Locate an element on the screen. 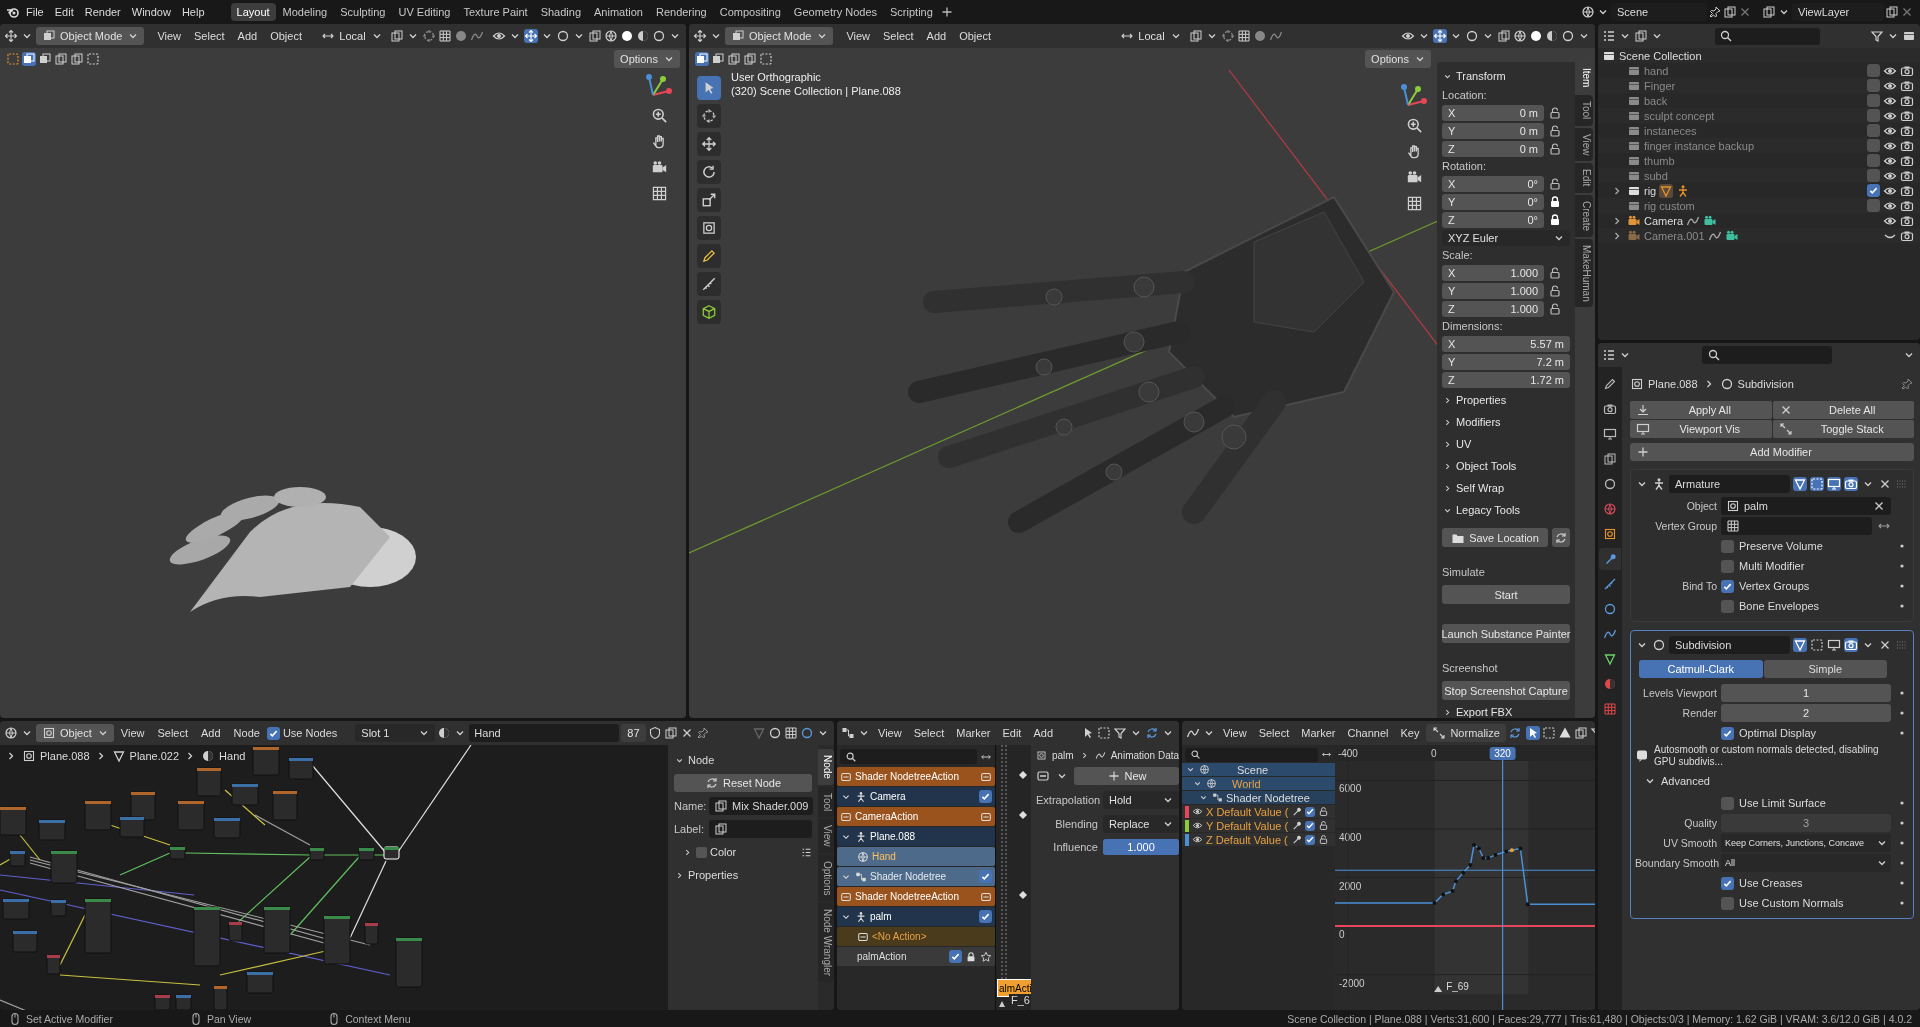 Image resolution: width=1920 pixels, height=1027 pixels. tree-item: rig custom is located at coordinates (1669, 205).